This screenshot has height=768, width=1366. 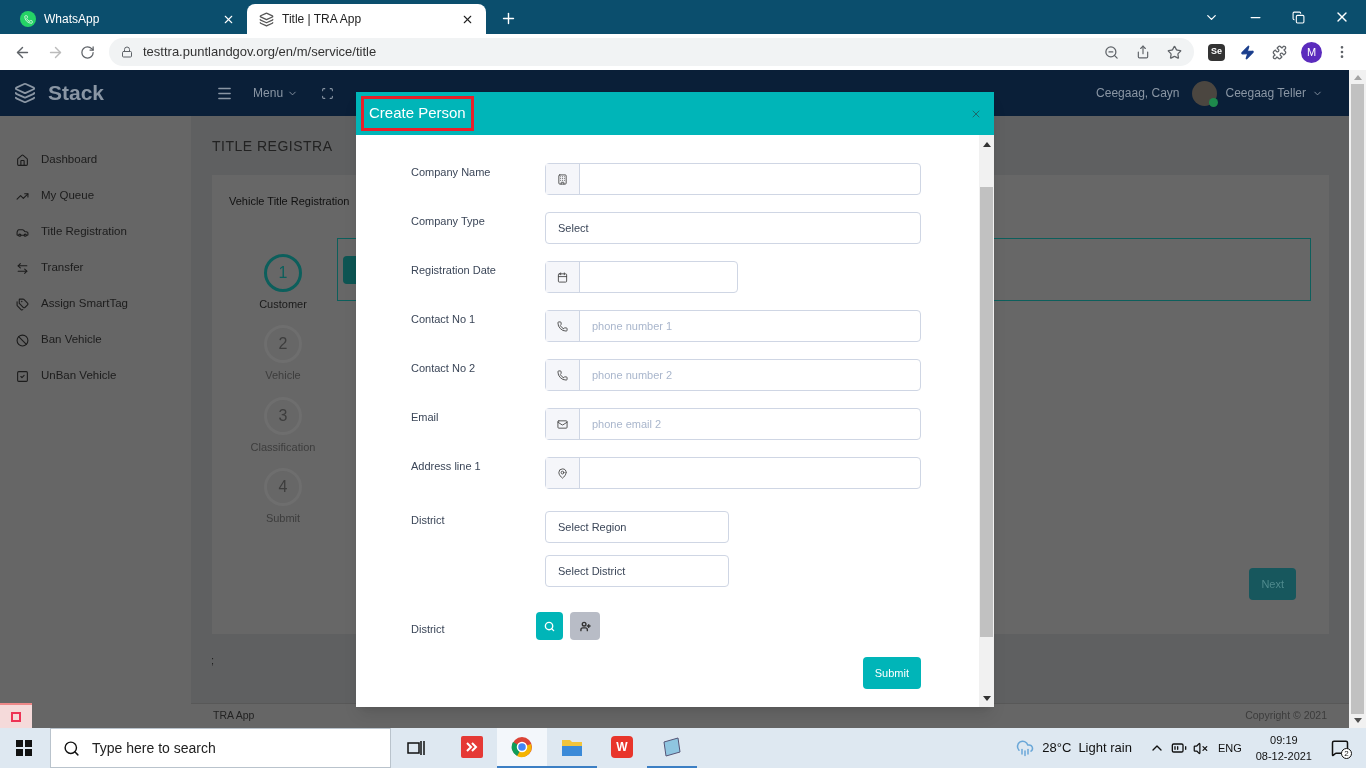 What do you see at coordinates (1357, 399) in the screenshot?
I see `page-scrollbar` at bounding box center [1357, 399].